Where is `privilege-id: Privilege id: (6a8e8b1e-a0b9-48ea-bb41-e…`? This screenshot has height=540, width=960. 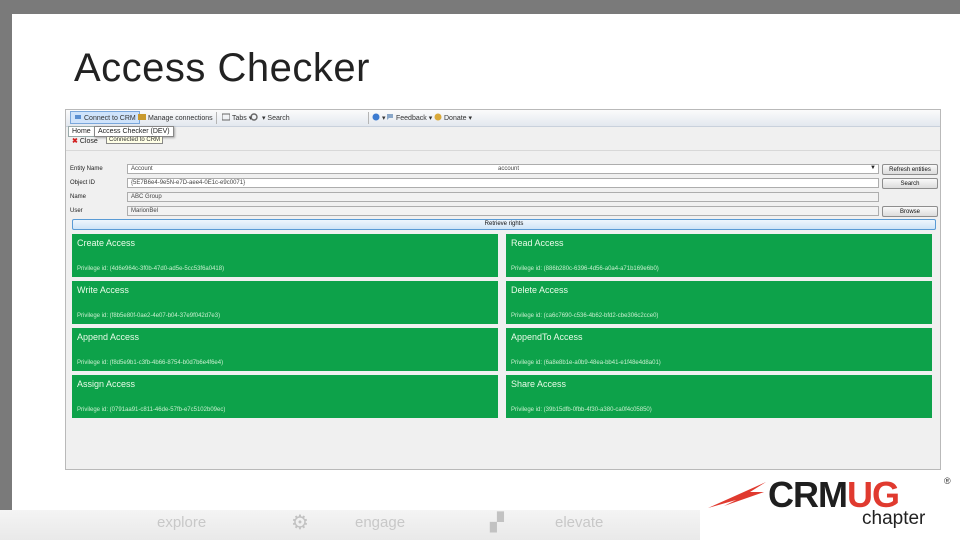 privilege-id: Privilege id: (6a8e8b1e-a0b9-48ea-bb41-e… is located at coordinates (586, 363).